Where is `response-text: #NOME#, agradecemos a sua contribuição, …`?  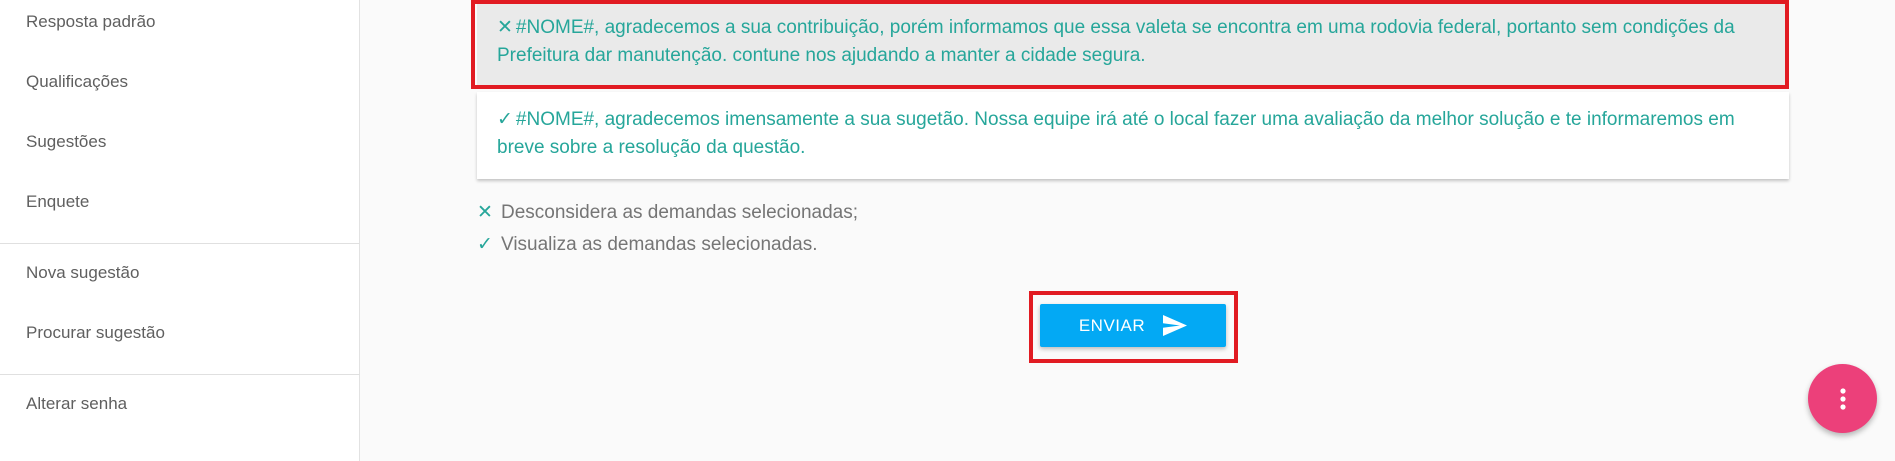
response-text: #NOME#, agradecemos a sua contribuição, … is located at coordinates (1116, 41).